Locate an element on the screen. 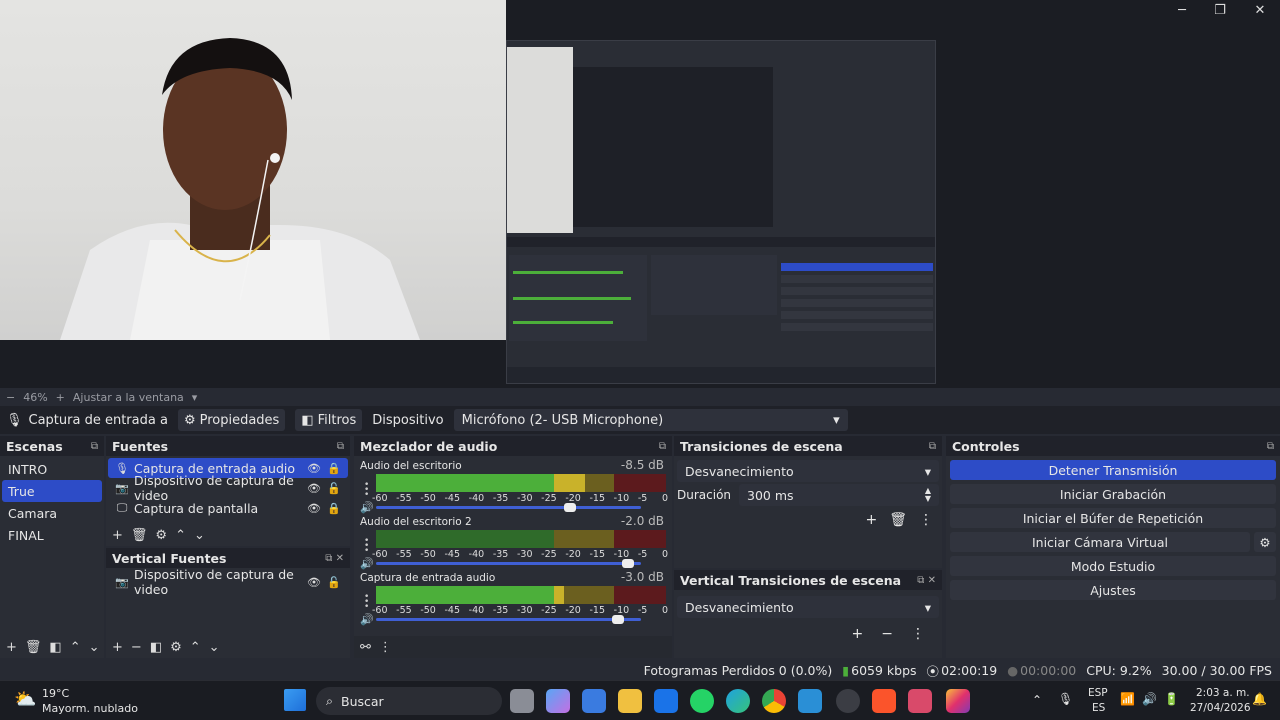 This screenshot has width=1280, height=720. clock-time: 2:03 a. m. is located at coordinates (1223, 693).